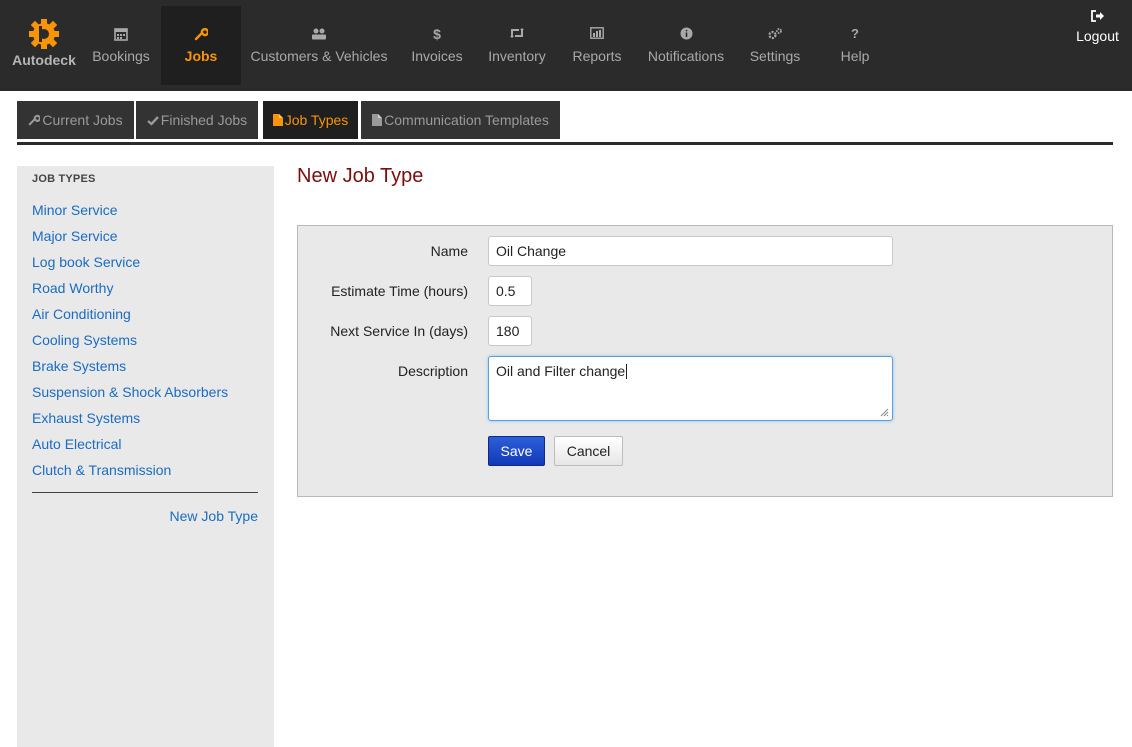 The width and height of the screenshot is (1132, 747). Describe the element at coordinates (153, 121) in the screenshot. I see `check-icon` at that location.